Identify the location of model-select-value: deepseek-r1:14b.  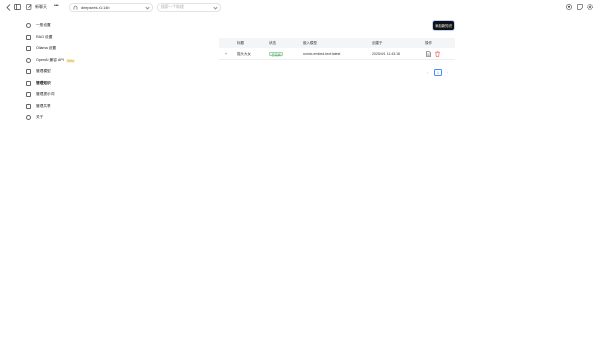
(95, 7).